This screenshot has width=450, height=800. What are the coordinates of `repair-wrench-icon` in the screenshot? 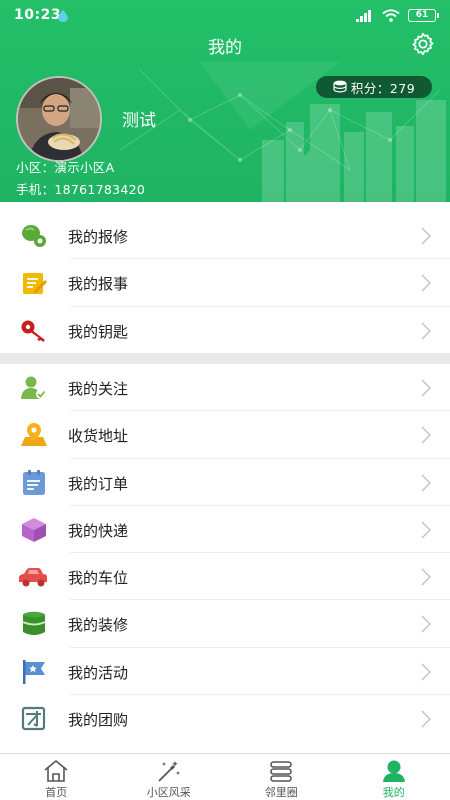 It's located at (34, 236).